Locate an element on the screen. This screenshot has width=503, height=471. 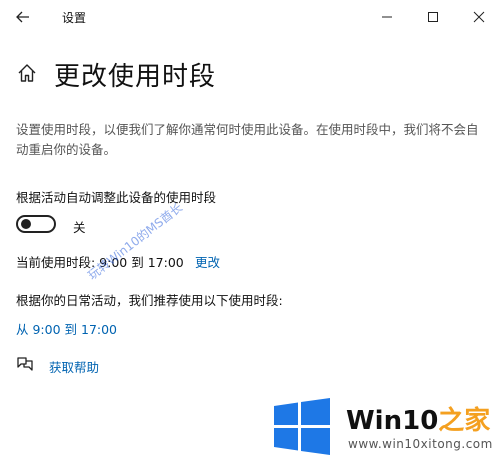
auto-adjust-label: 根据活动自动调整此设备的使用时段 is located at coordinates (116, 197).